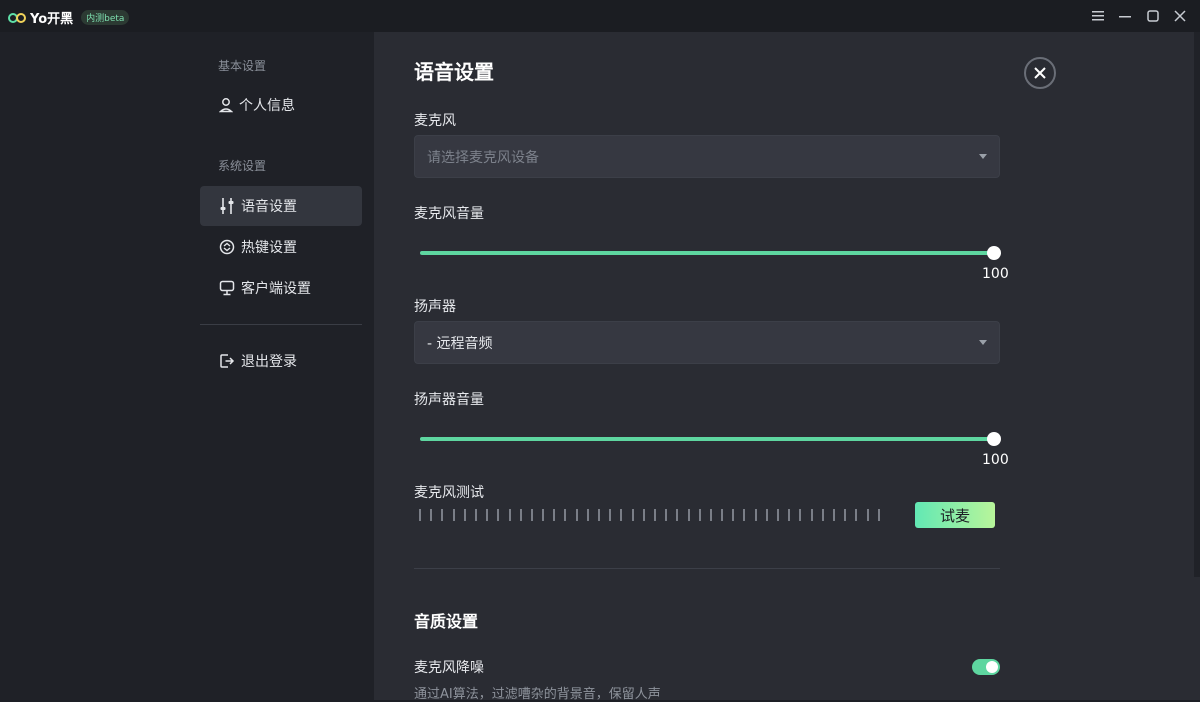  What do you see at coordinates (226, 105) in the screenshot?
I see `user-icon` at bounding box center [226, 105].